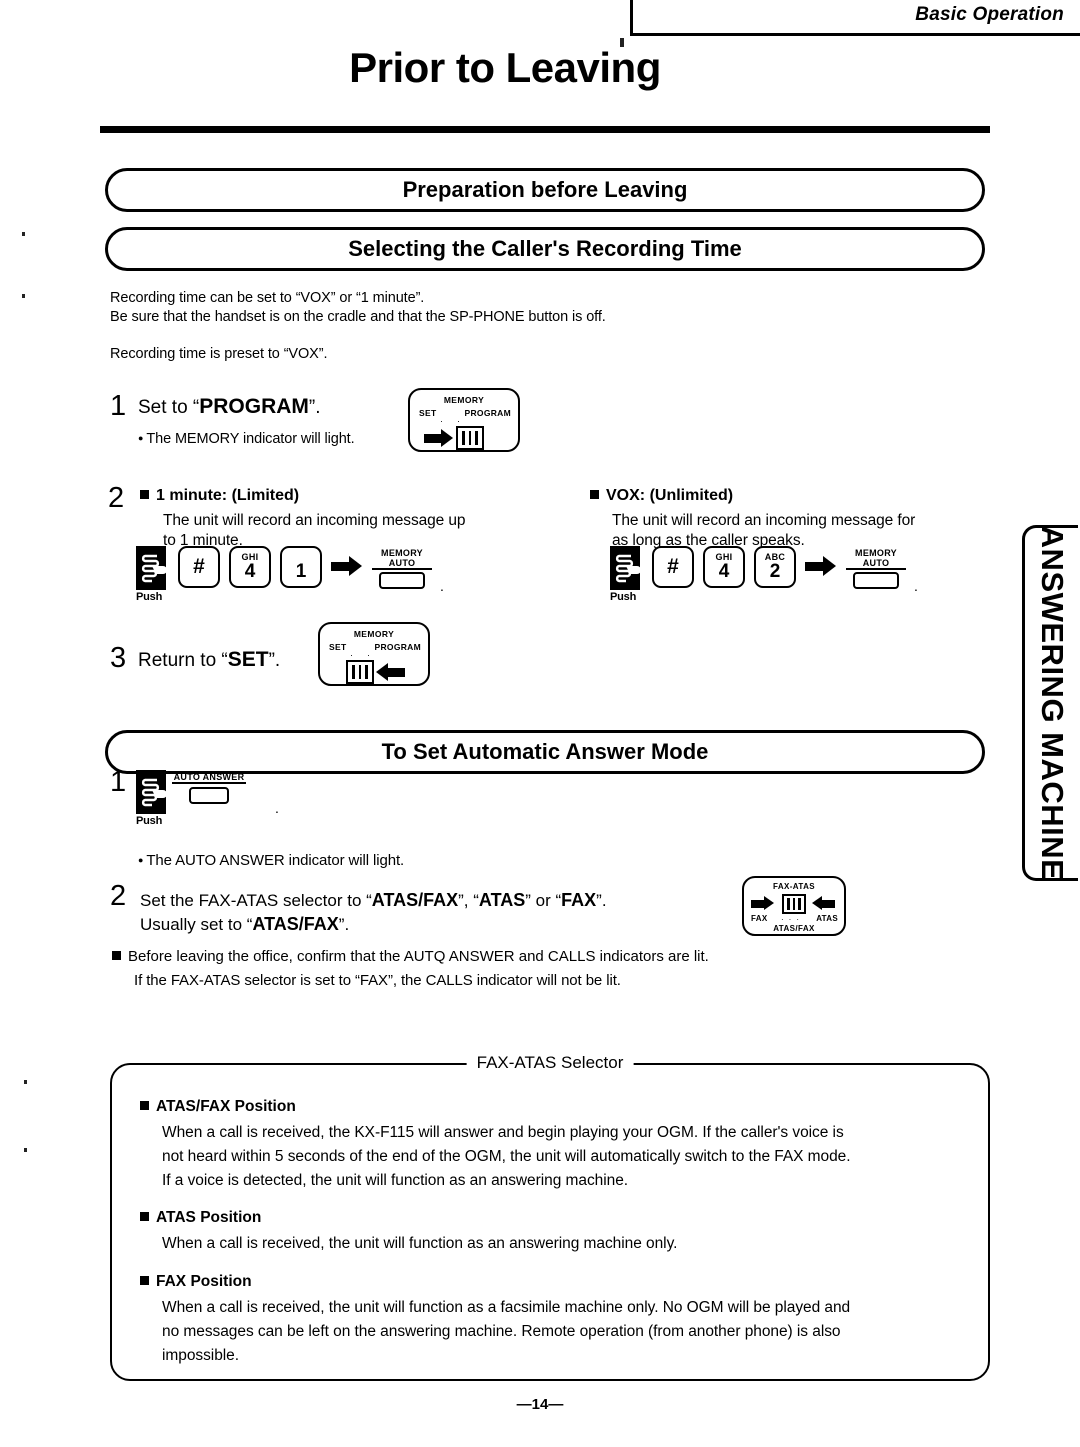 Image resolution: width=1080 pixels, height=1447 pixels. Describe the element at coordinates (196, 1282) in the screenshot. I see `selector-item-2-title: FAX Position` at that location.